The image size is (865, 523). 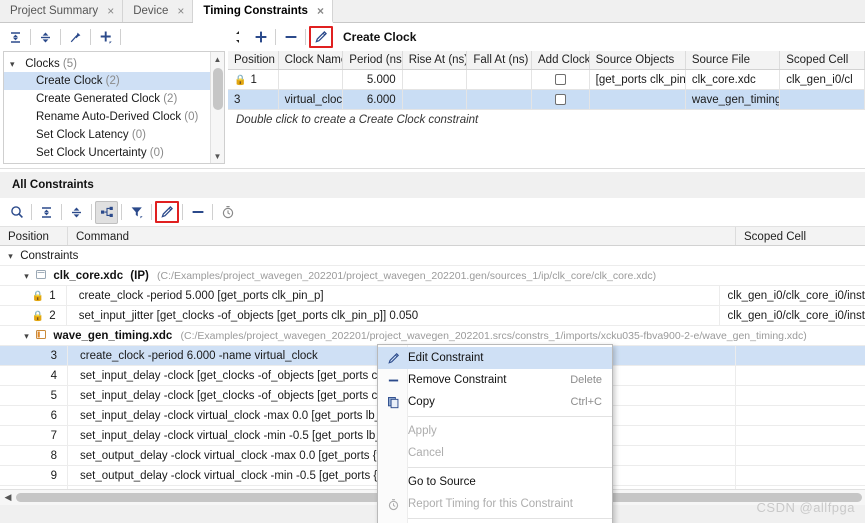 I want to click on group-by-icon, so click(x=106, y=212).